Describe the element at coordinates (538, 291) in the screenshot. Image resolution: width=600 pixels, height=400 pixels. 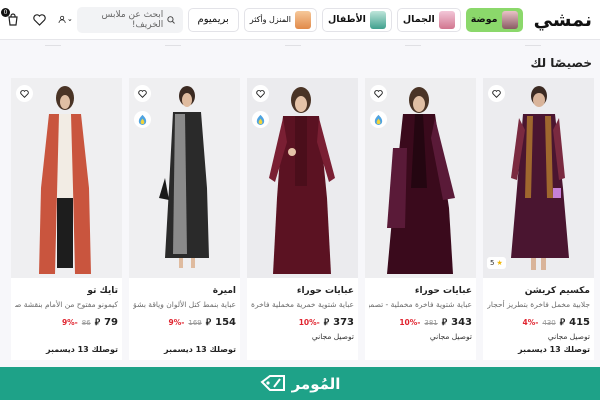
I see `product-brand: مكسيم كريشن` at that location.